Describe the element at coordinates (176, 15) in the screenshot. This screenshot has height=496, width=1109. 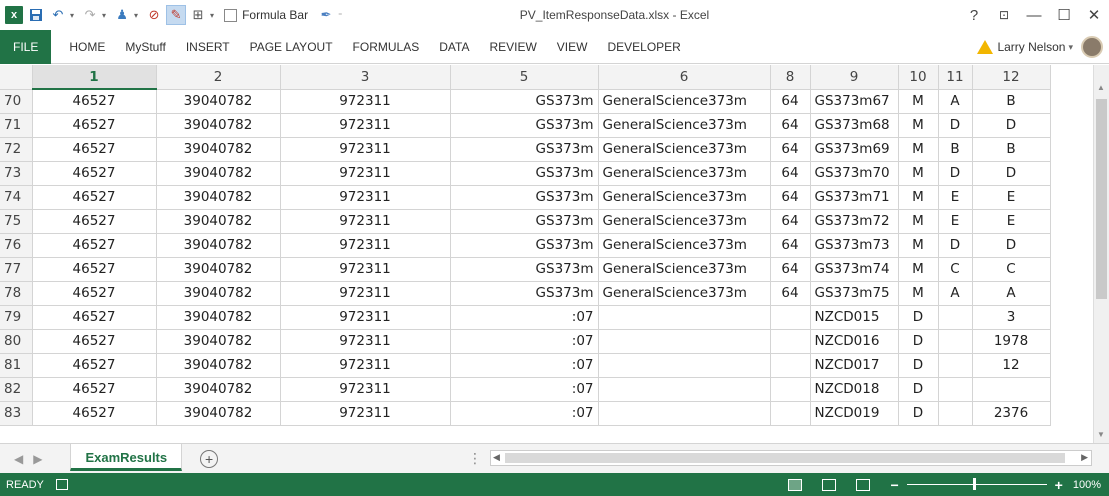
I see `pen-tool-icon: ✎` at that location.